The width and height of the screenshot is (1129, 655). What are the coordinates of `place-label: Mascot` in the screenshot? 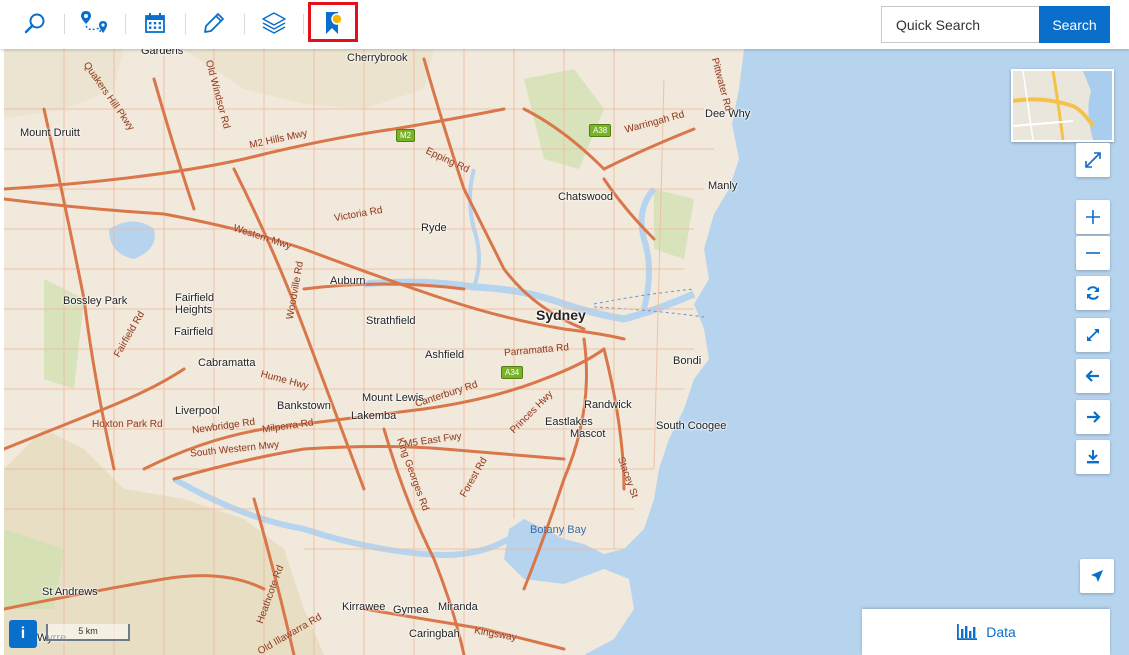 It's located at (588, 434).